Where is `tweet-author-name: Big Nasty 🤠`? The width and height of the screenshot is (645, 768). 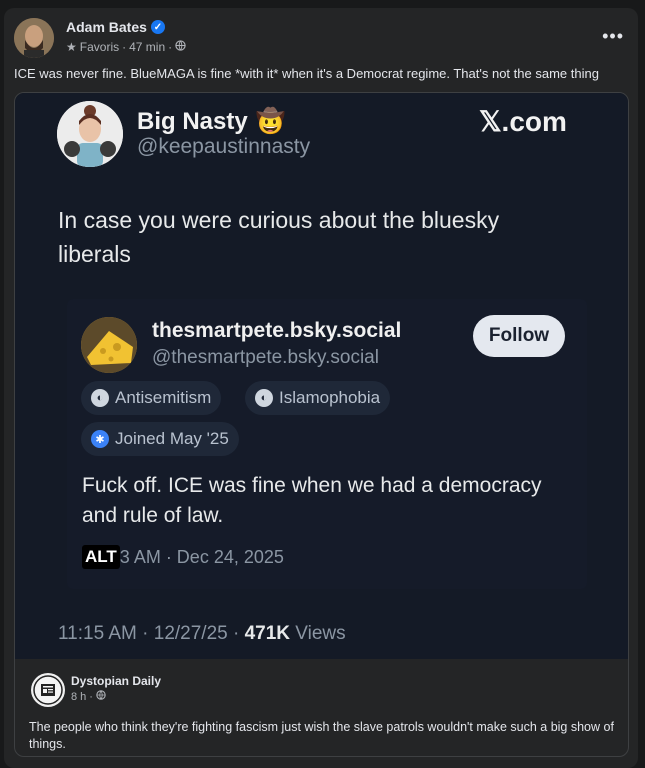 tweet-author-name: Big Nasty 🤠 is located at coordinates (211, 121).